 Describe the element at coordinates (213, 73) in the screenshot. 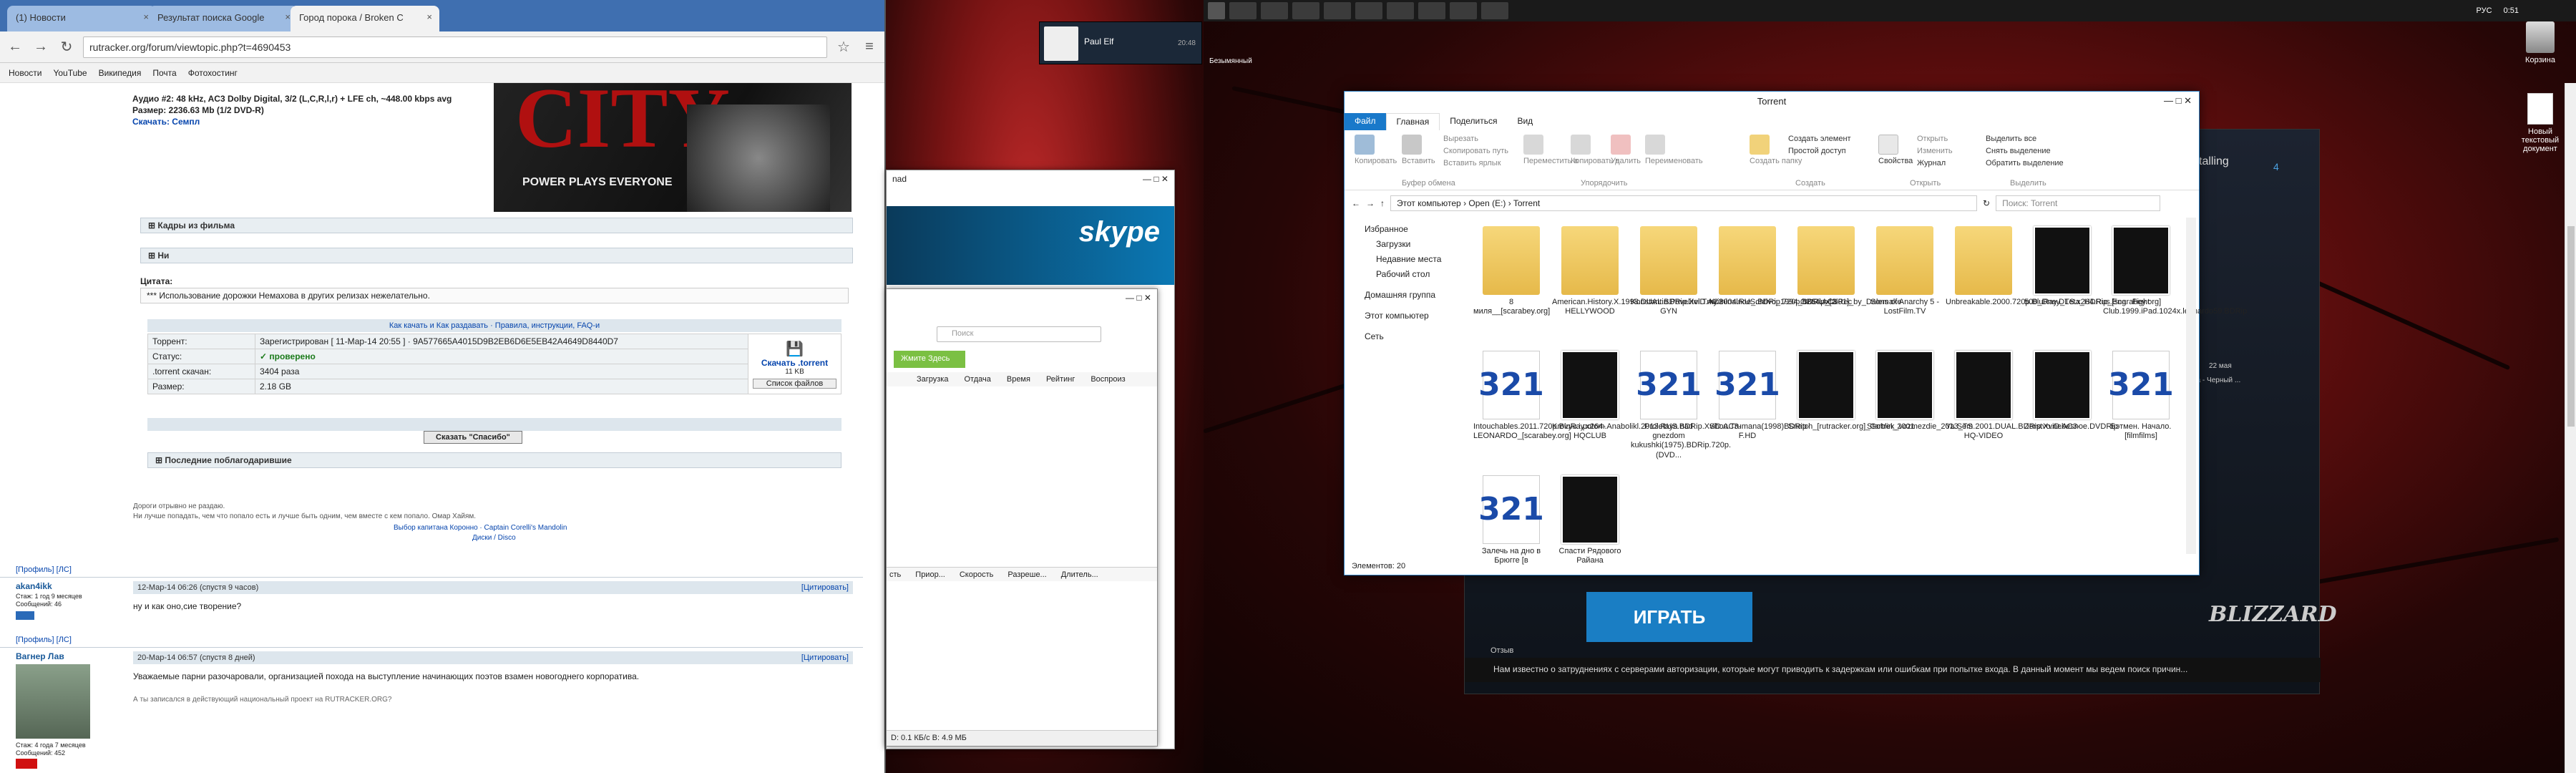

I see `bookmark-photohosting: Фотохостинг` at that location.